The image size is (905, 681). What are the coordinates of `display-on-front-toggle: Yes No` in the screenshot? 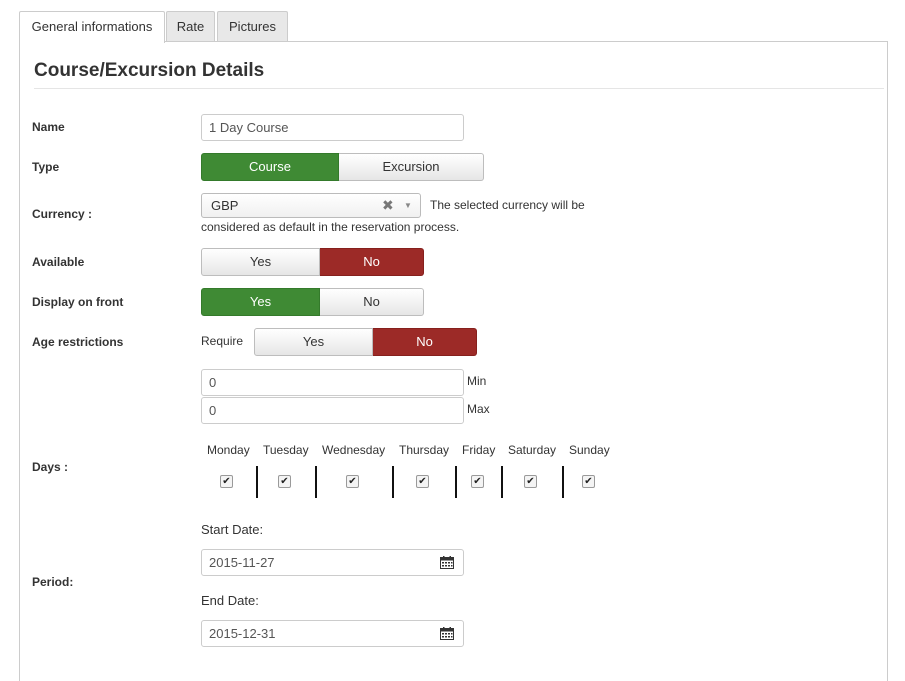 It's located at (312, 302).